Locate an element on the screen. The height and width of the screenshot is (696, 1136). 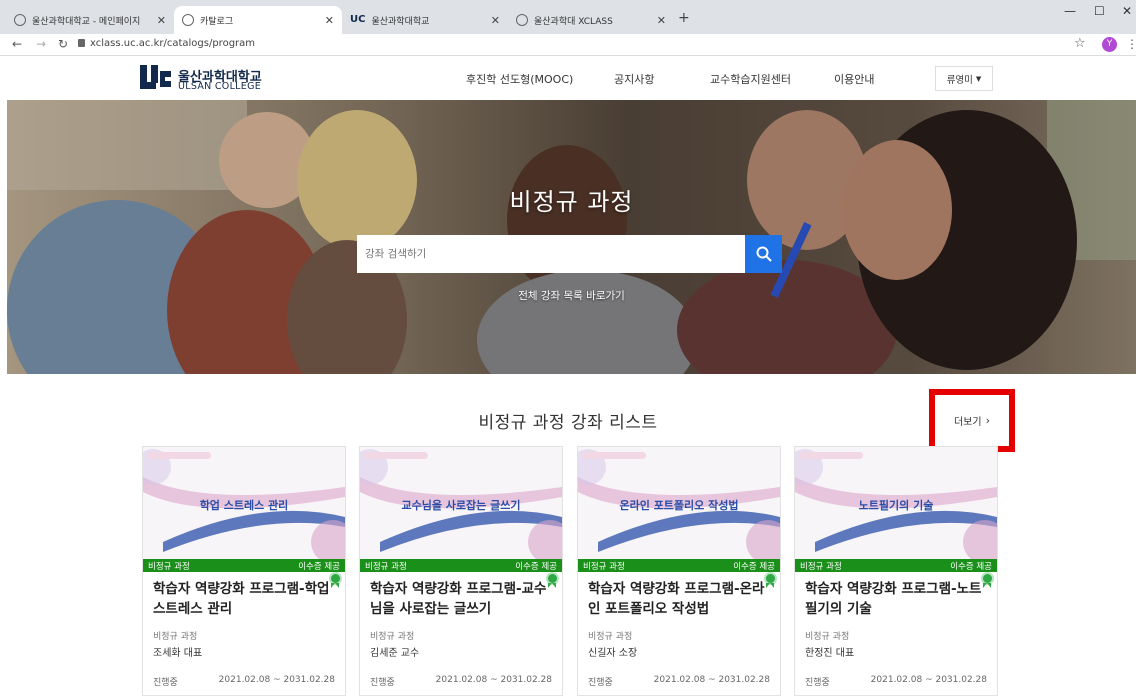
course-instructor: 조세화 대표 is located at coordinates (178, 653).